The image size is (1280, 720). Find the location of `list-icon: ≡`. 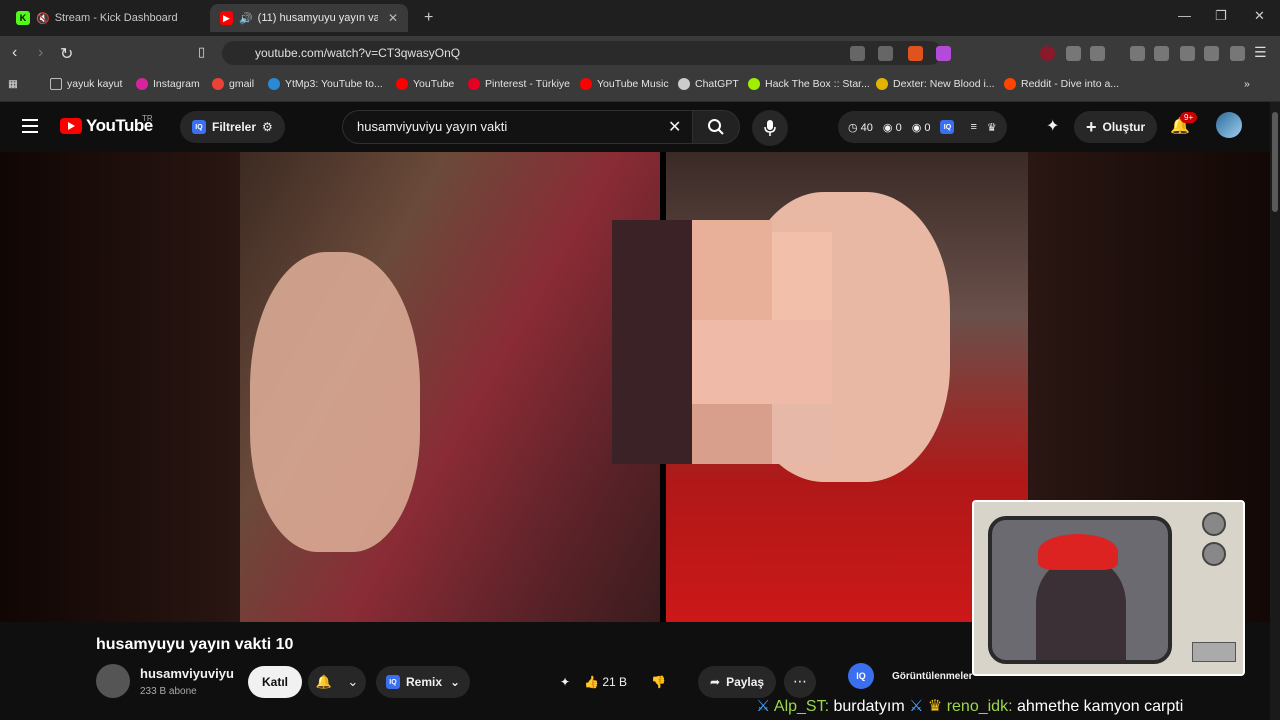

list-icon: ≡ is located at coordinates (973, 127).